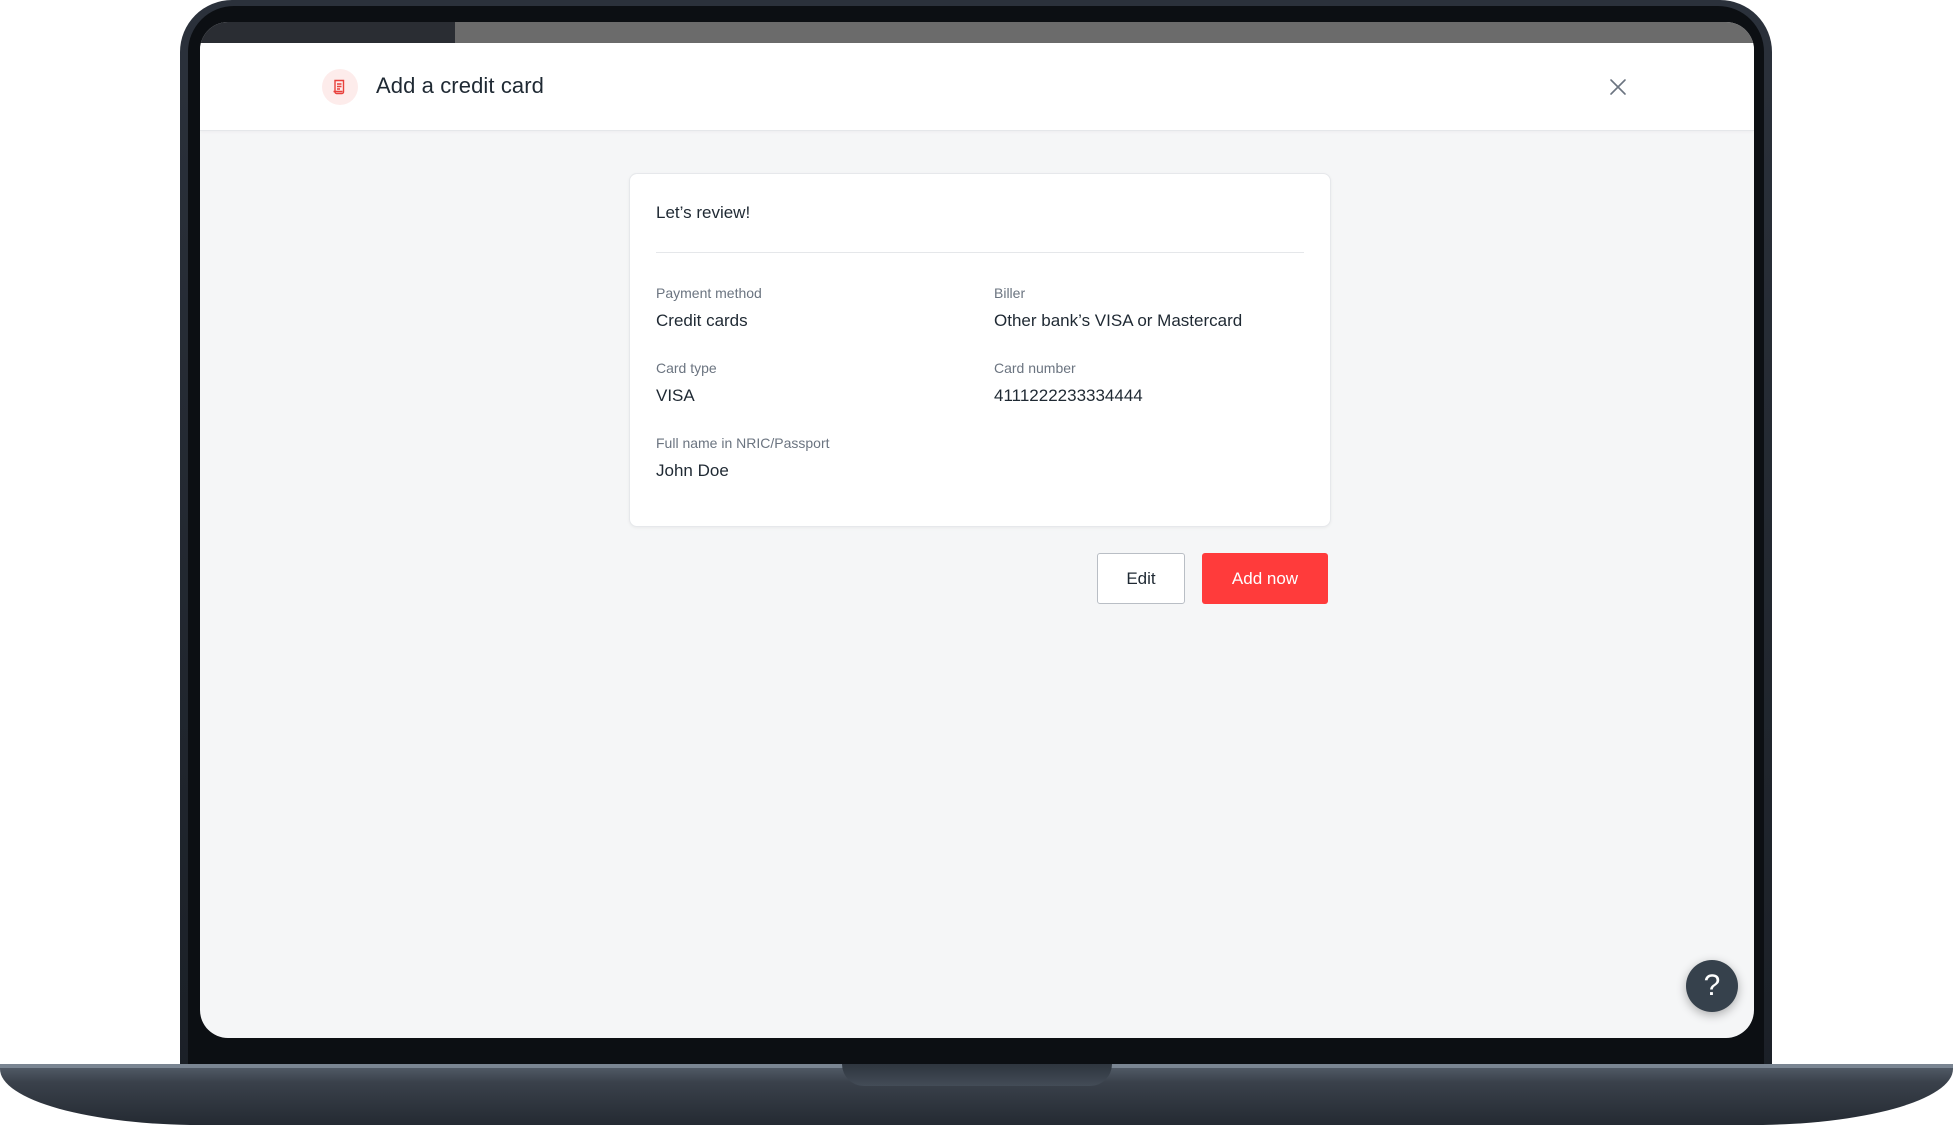 The image size is (1953, 1125). I want to click on laptop-notch, so click(977, 1075).